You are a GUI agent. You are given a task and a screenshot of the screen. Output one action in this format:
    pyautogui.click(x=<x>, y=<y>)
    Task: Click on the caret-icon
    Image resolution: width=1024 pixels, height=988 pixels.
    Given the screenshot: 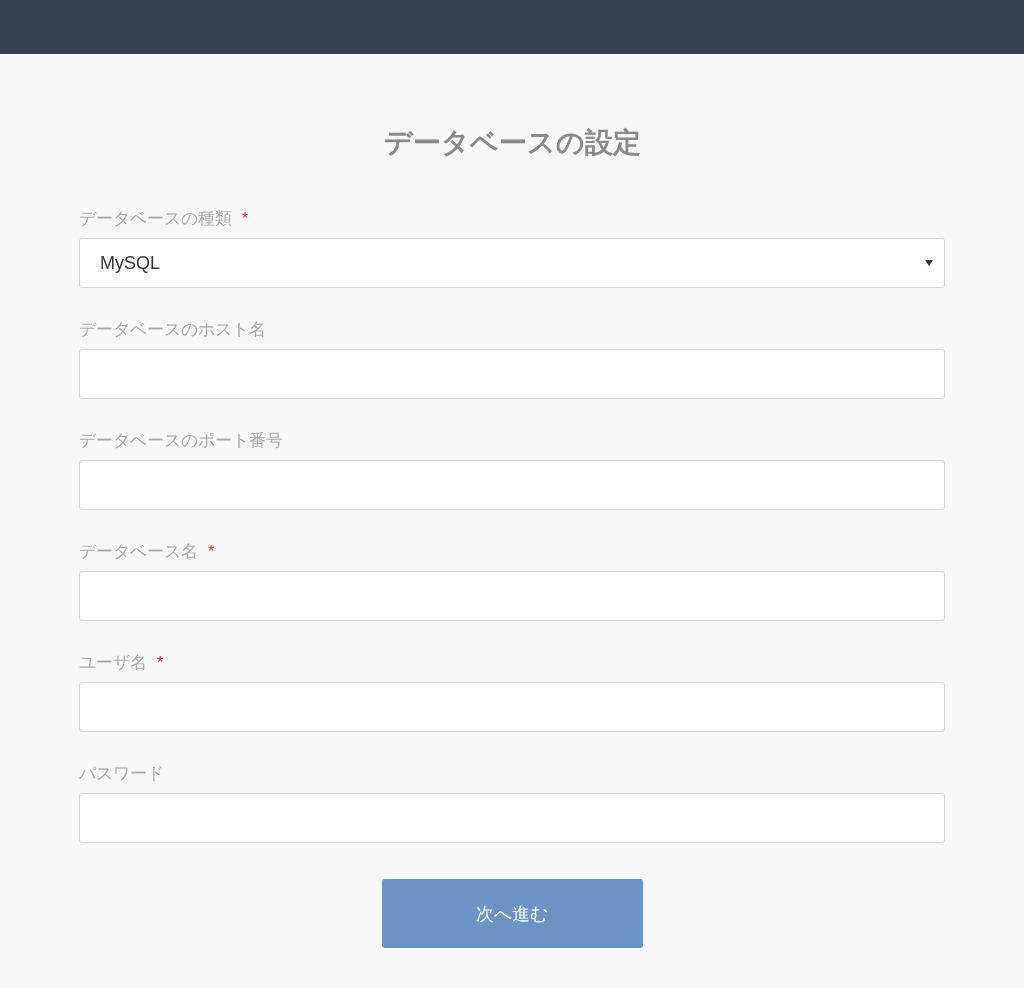 What is the action you would take?
    pyautogui.click(x=929, y=263)
    